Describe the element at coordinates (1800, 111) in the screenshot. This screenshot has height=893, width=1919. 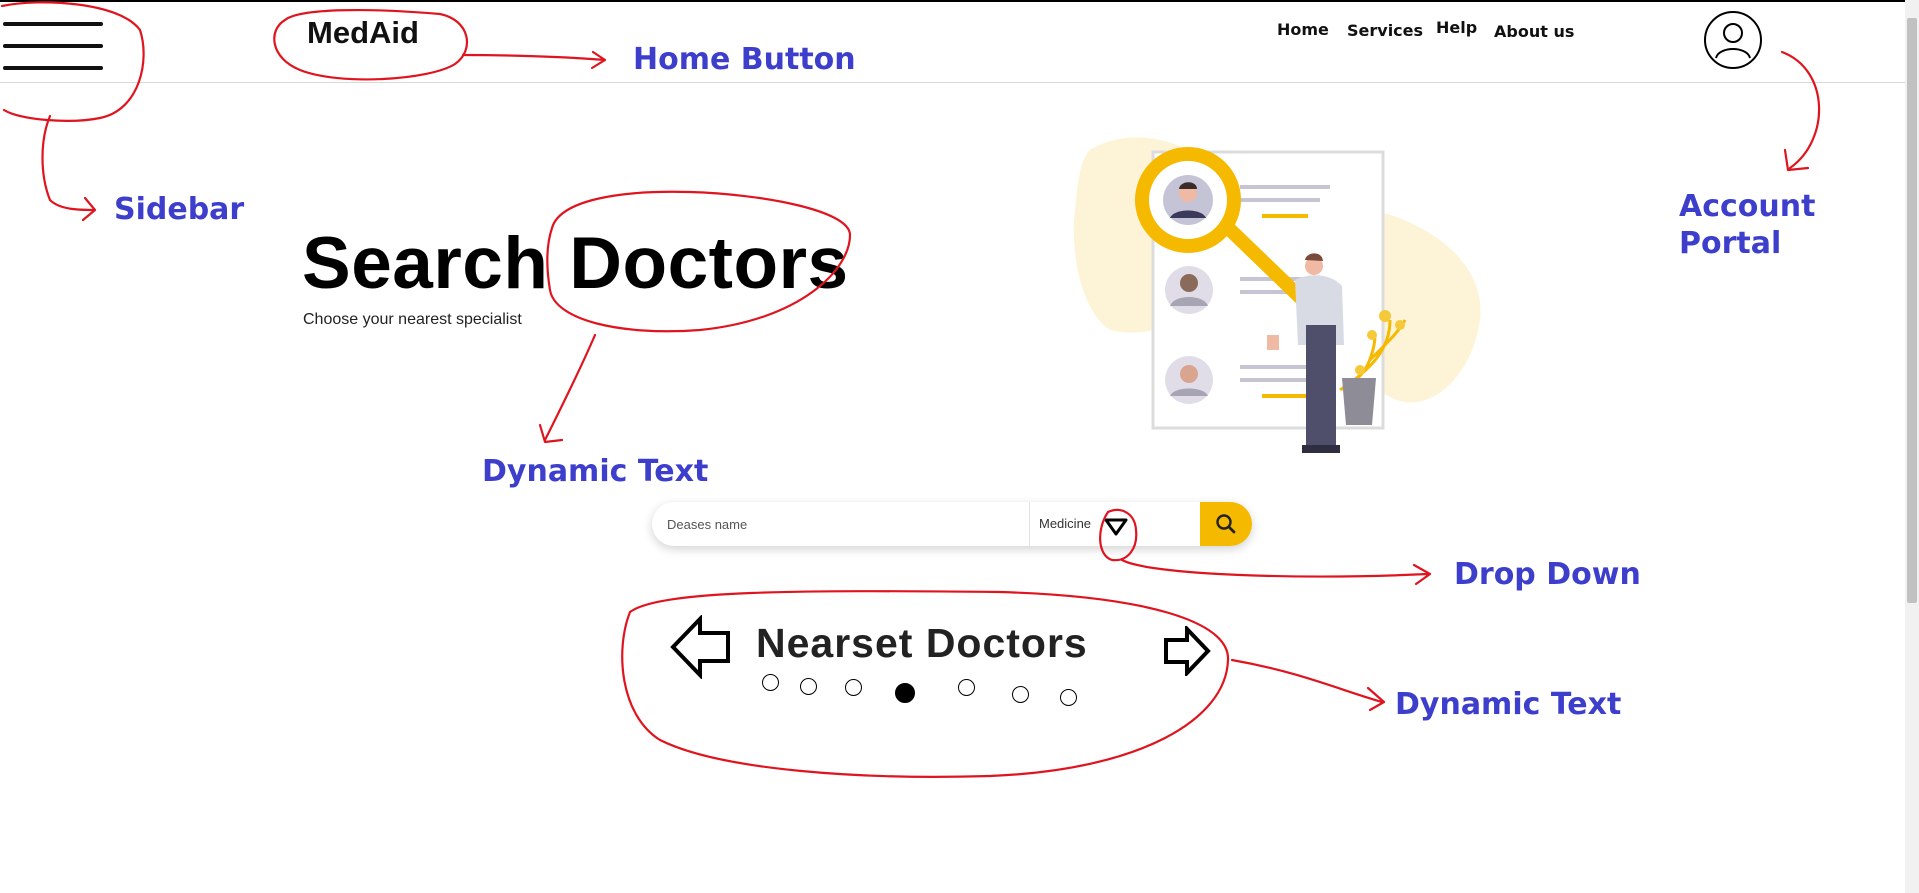
I see `account-annotation-arrow` at that location.